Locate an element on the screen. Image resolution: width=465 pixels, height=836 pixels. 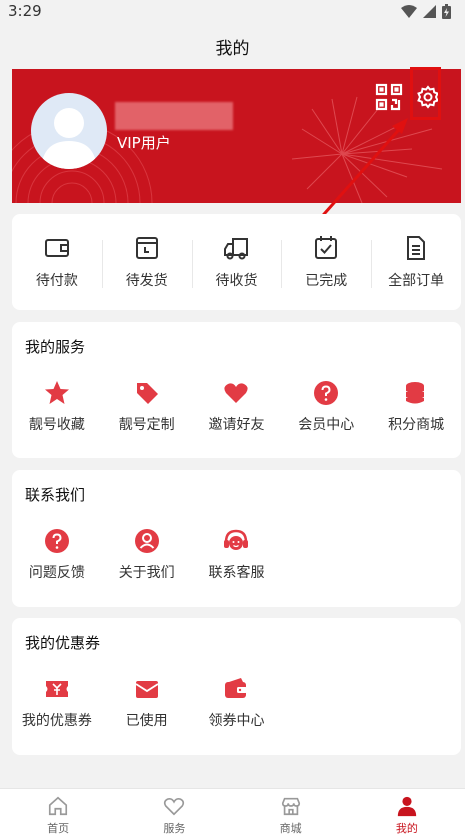
annotation-arrow is located at coordinates (361, 170).